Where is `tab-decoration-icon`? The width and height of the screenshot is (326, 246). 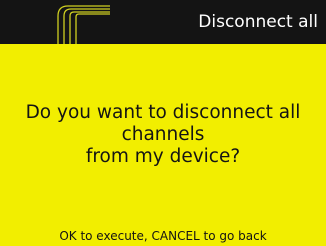
tab-decoration-icon is located at coordinates (83, 24).